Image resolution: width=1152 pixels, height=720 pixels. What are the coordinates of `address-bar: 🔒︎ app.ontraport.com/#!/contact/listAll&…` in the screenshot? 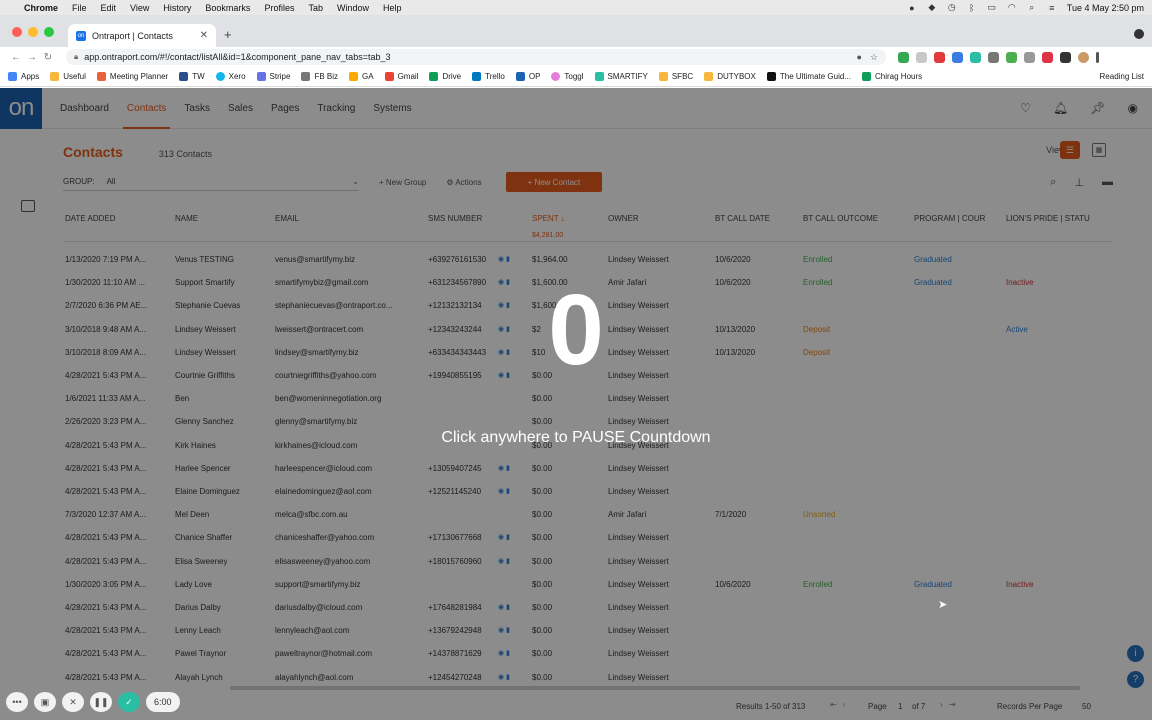 It's located at (476, 57).